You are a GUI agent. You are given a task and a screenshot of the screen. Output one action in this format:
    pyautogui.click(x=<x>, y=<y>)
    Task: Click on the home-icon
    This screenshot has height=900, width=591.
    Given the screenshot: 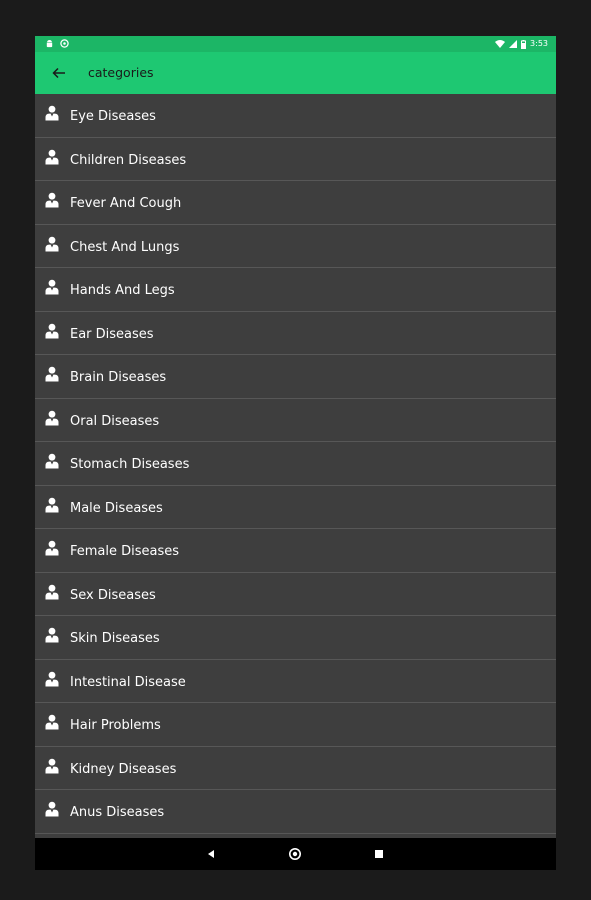 What is the action you would take?
    pyautogui.click(x=295, y=854)
    